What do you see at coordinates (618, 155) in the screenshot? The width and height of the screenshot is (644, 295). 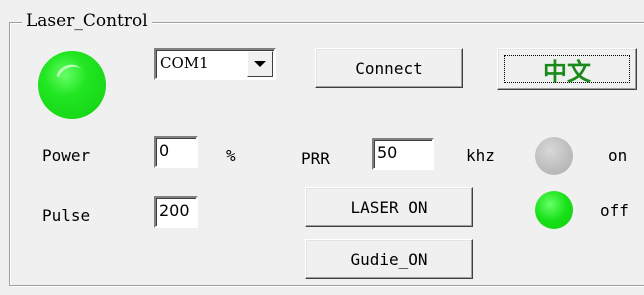 I see `on-indicator-label: on` at bounding box center [618, 155].